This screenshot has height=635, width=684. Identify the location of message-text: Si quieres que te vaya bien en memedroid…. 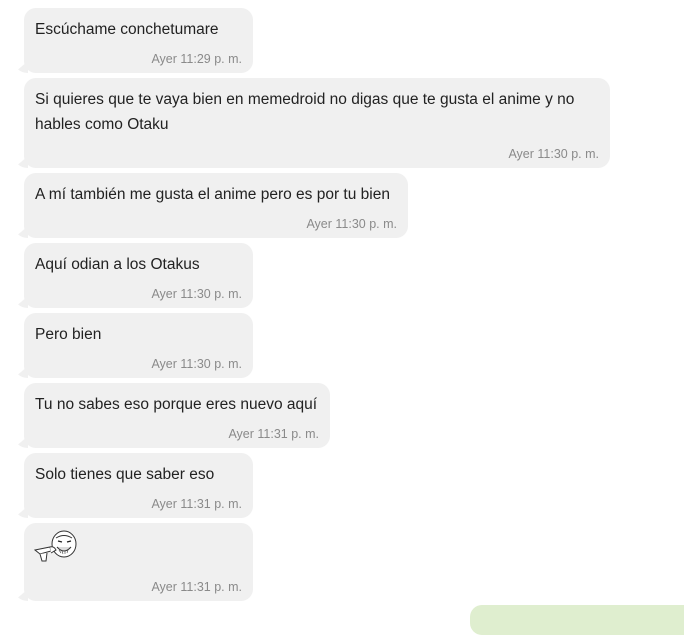
(305, 112).